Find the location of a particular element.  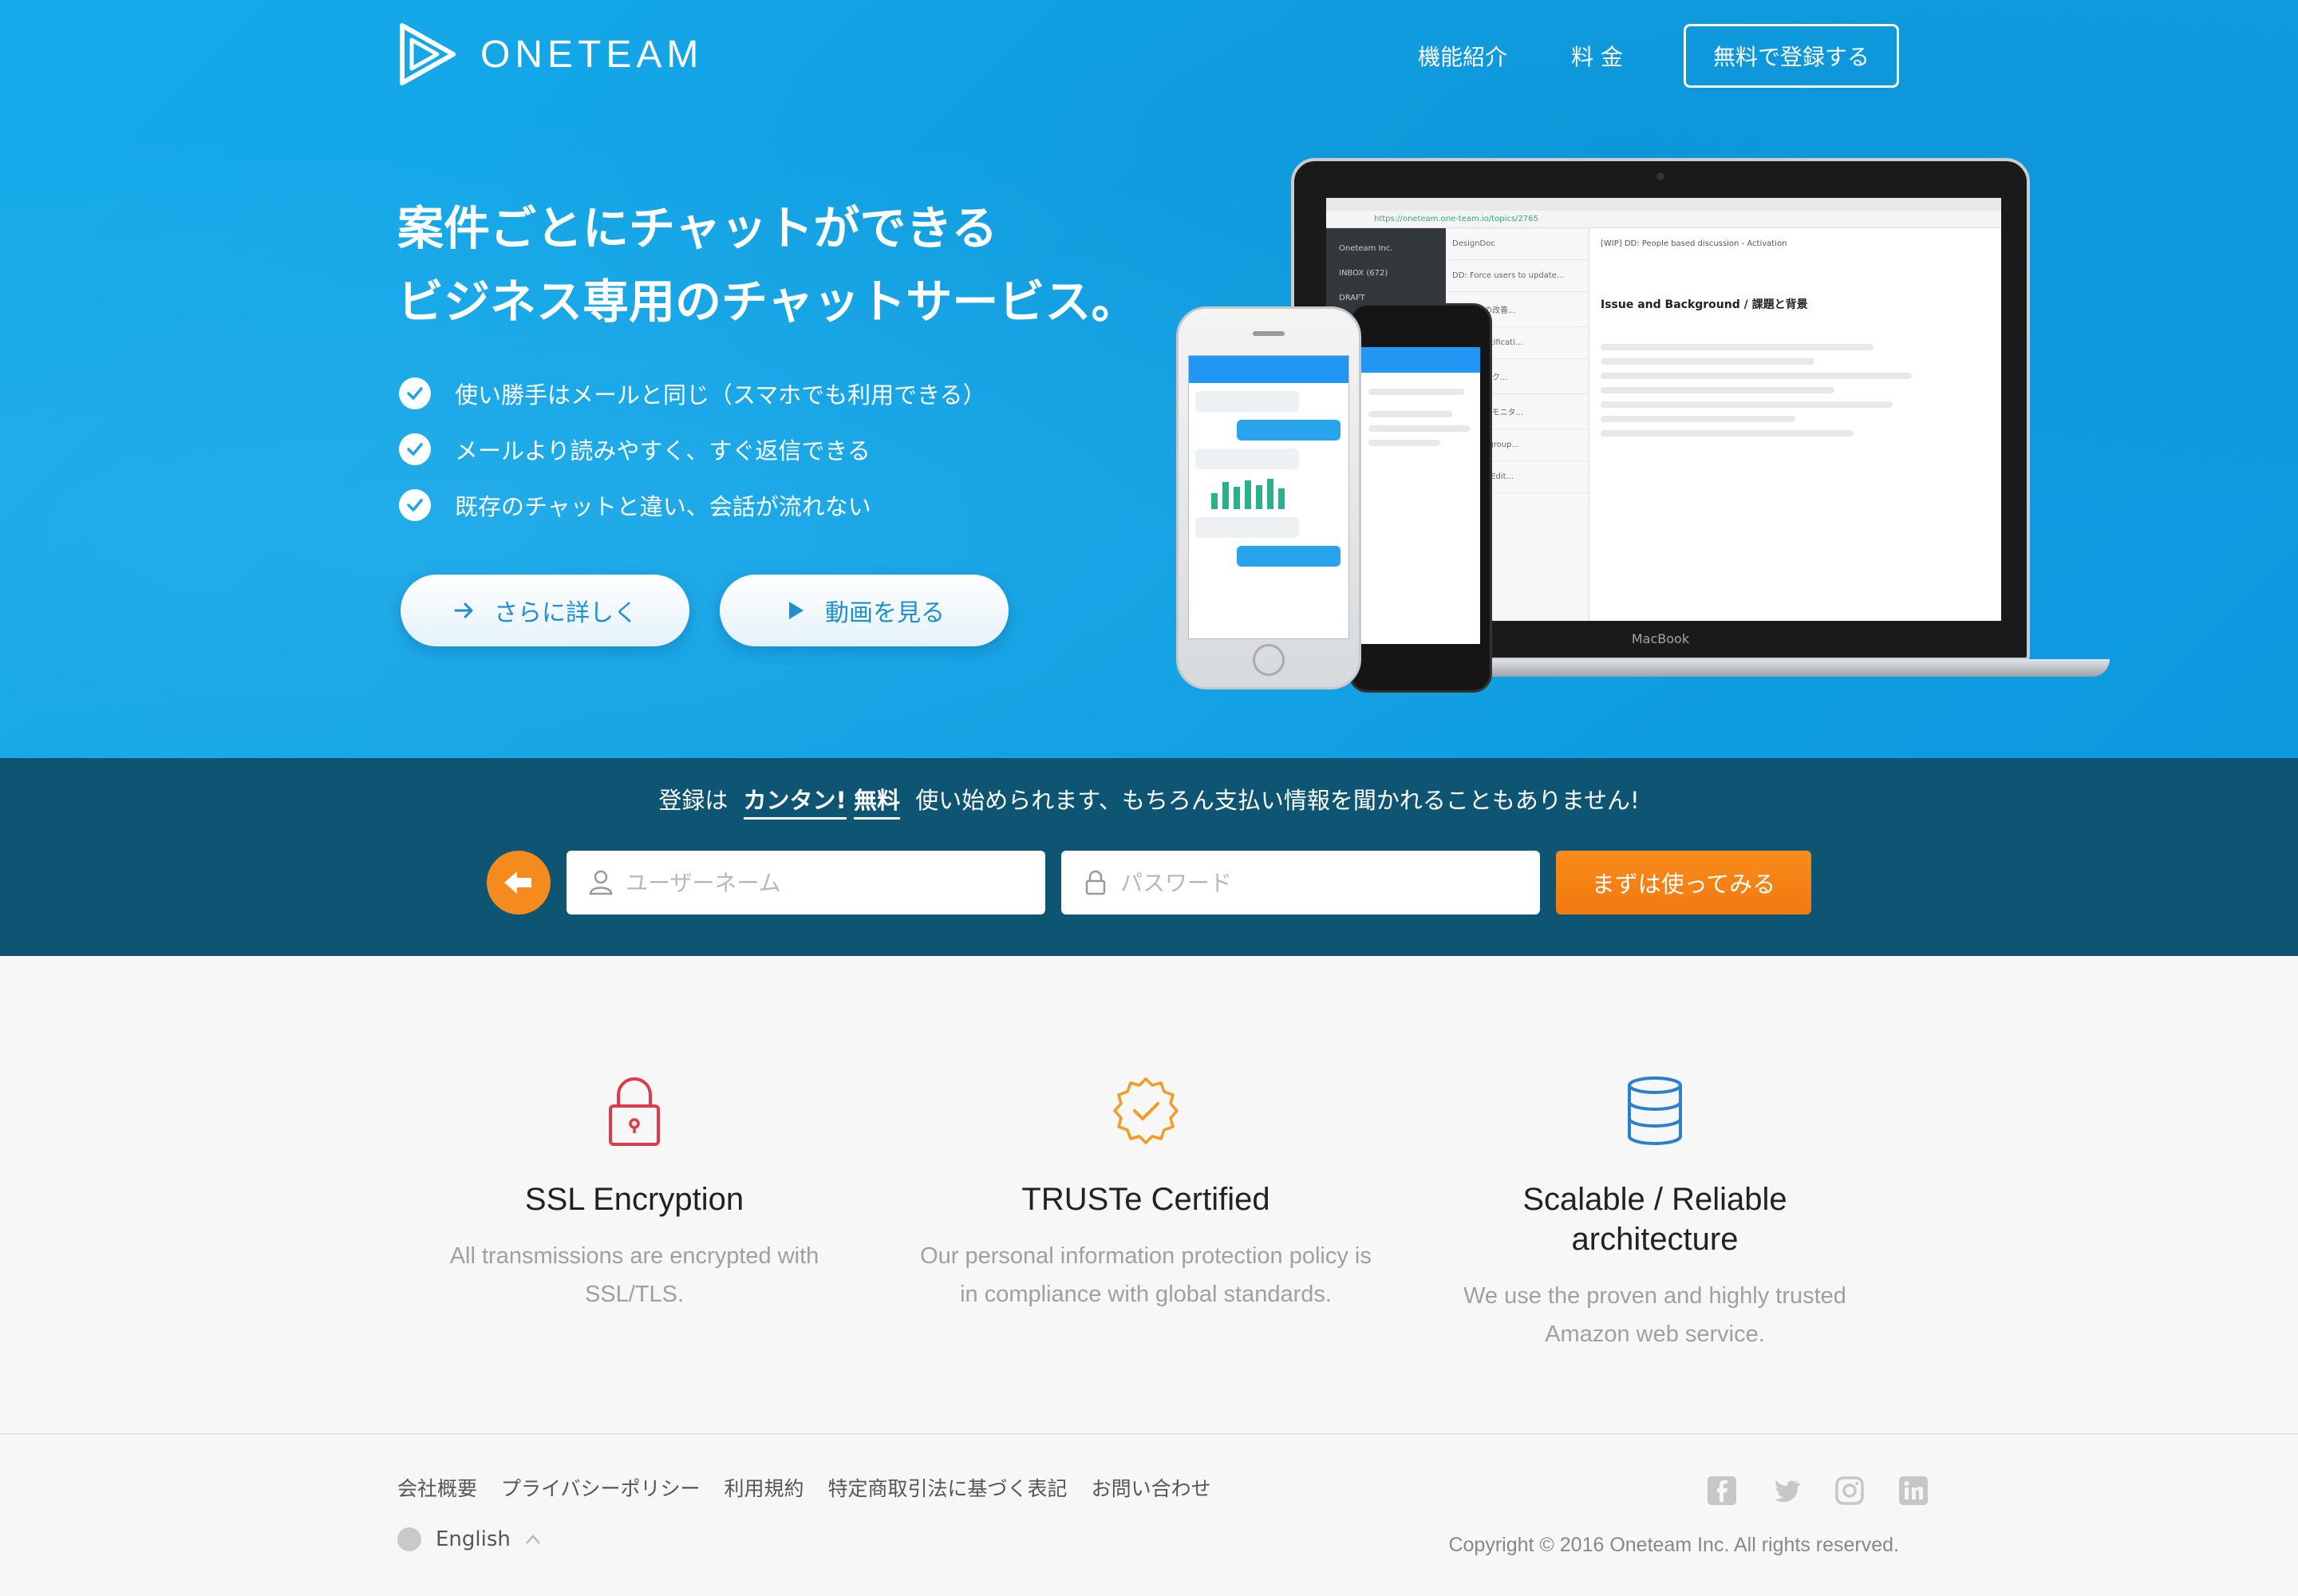

iphone-mockup is located at coordinates (1269, 497).